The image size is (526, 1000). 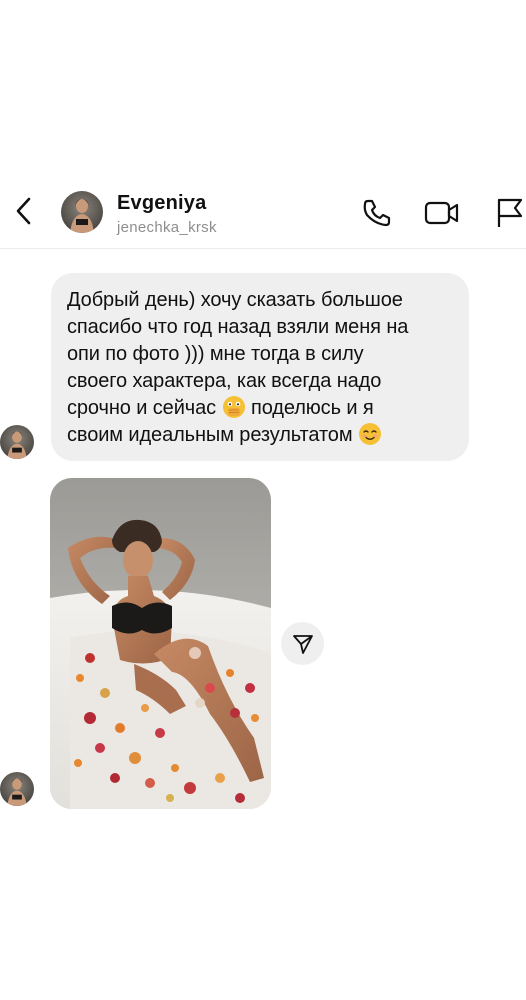 I want to click on message-line: Добрый день) хочу сказать большое, so click(x=235, y=300).